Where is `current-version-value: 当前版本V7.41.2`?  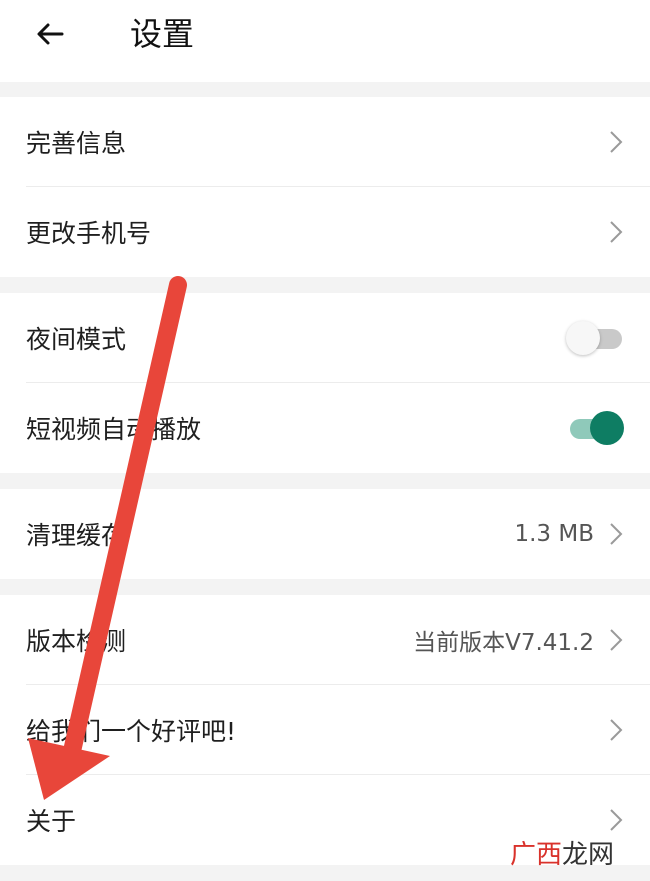
current-version-value: 当前版本V7.41.2 is located at coordinates (503, 643).